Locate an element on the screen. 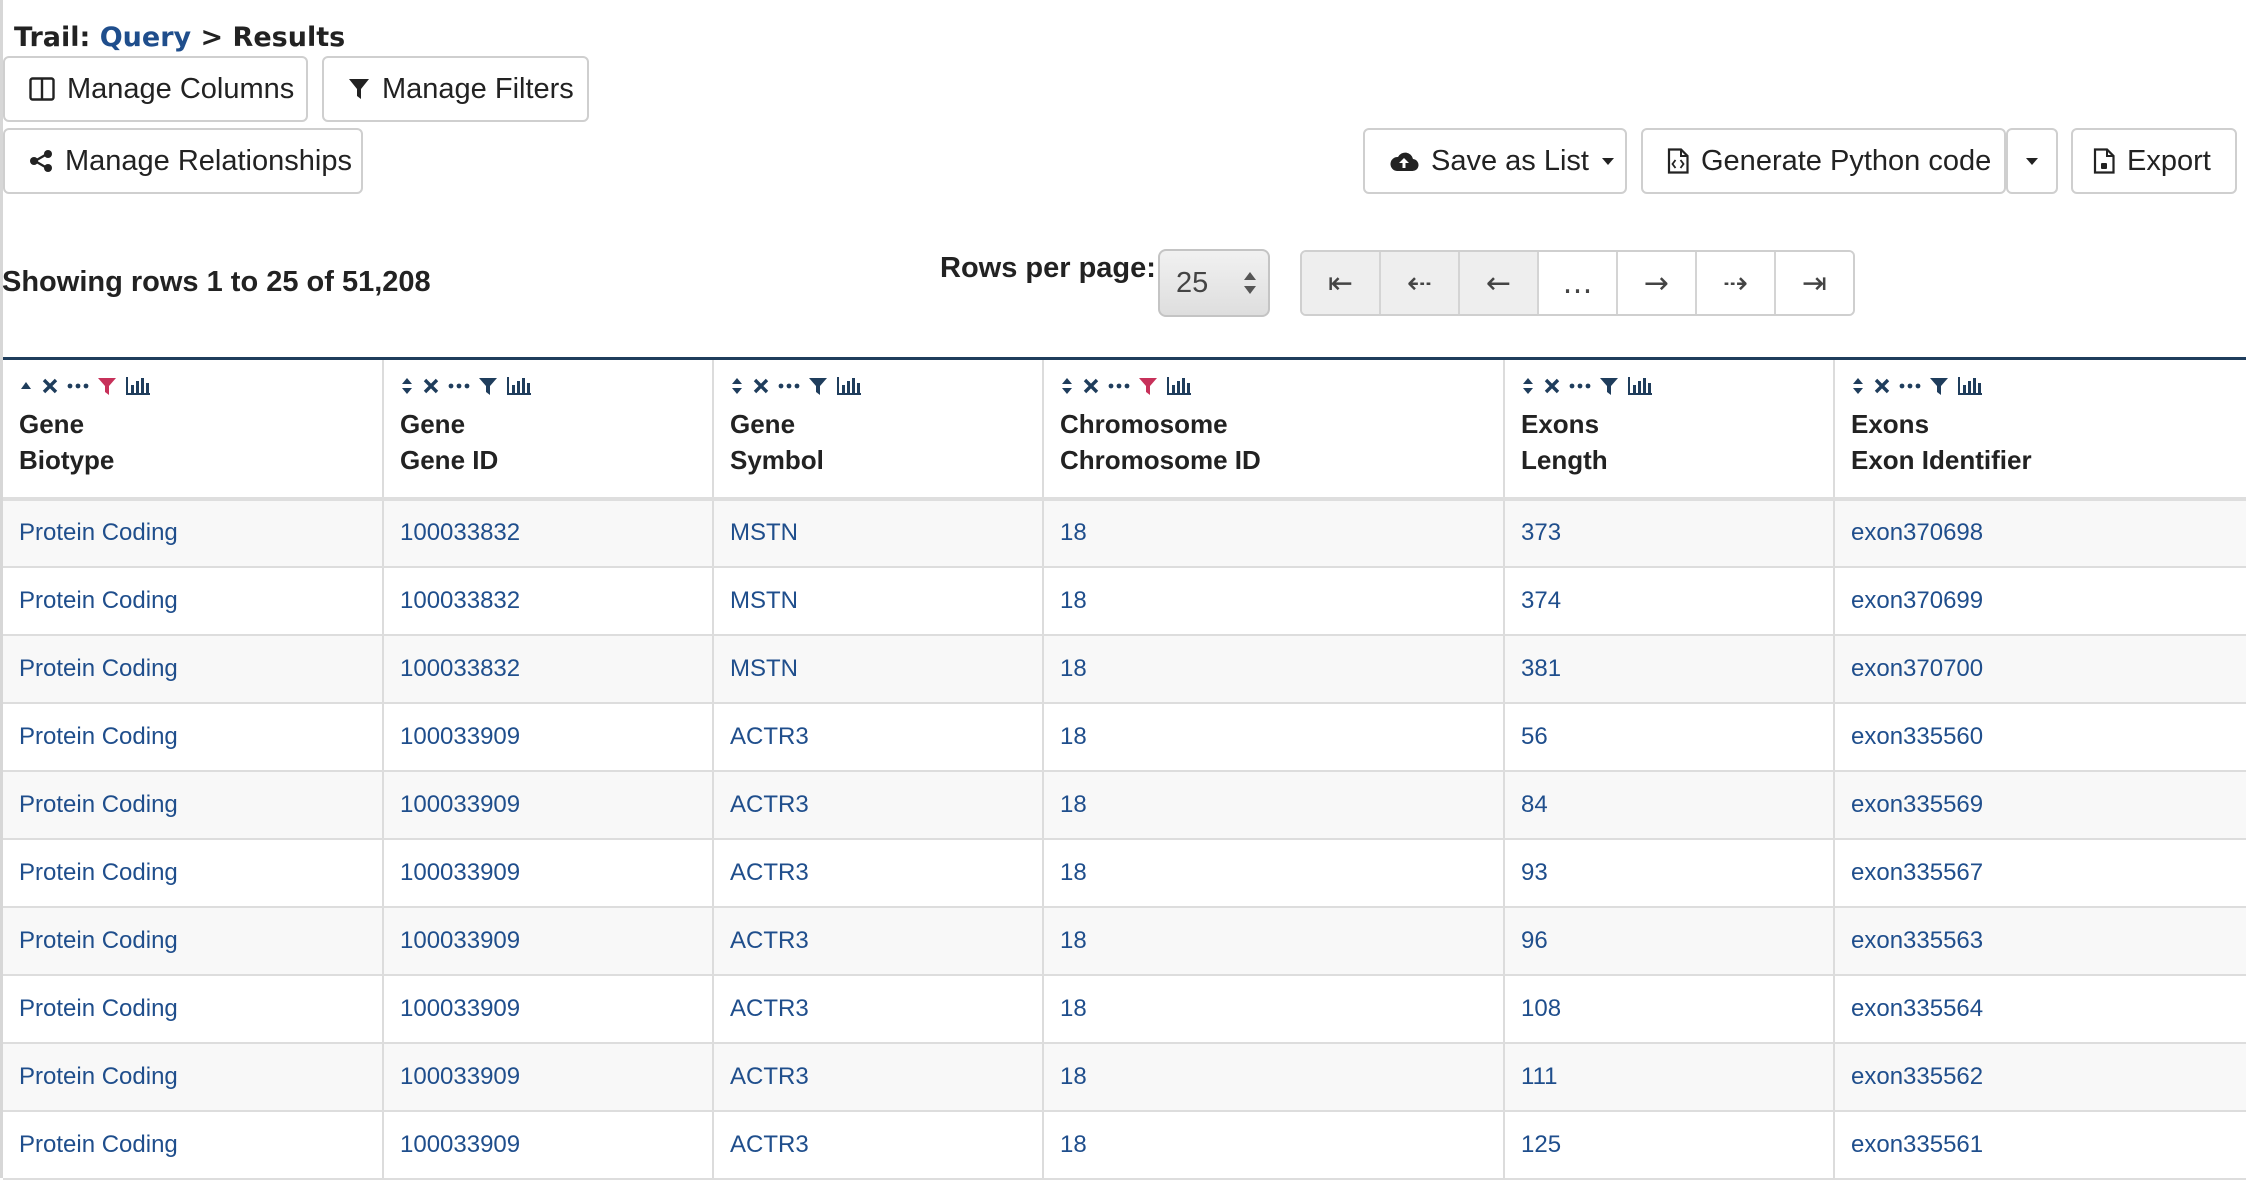 This screenshot has width=2246, height=1180. first-page-button: ⇤ is located at coordinates (1341, 283).